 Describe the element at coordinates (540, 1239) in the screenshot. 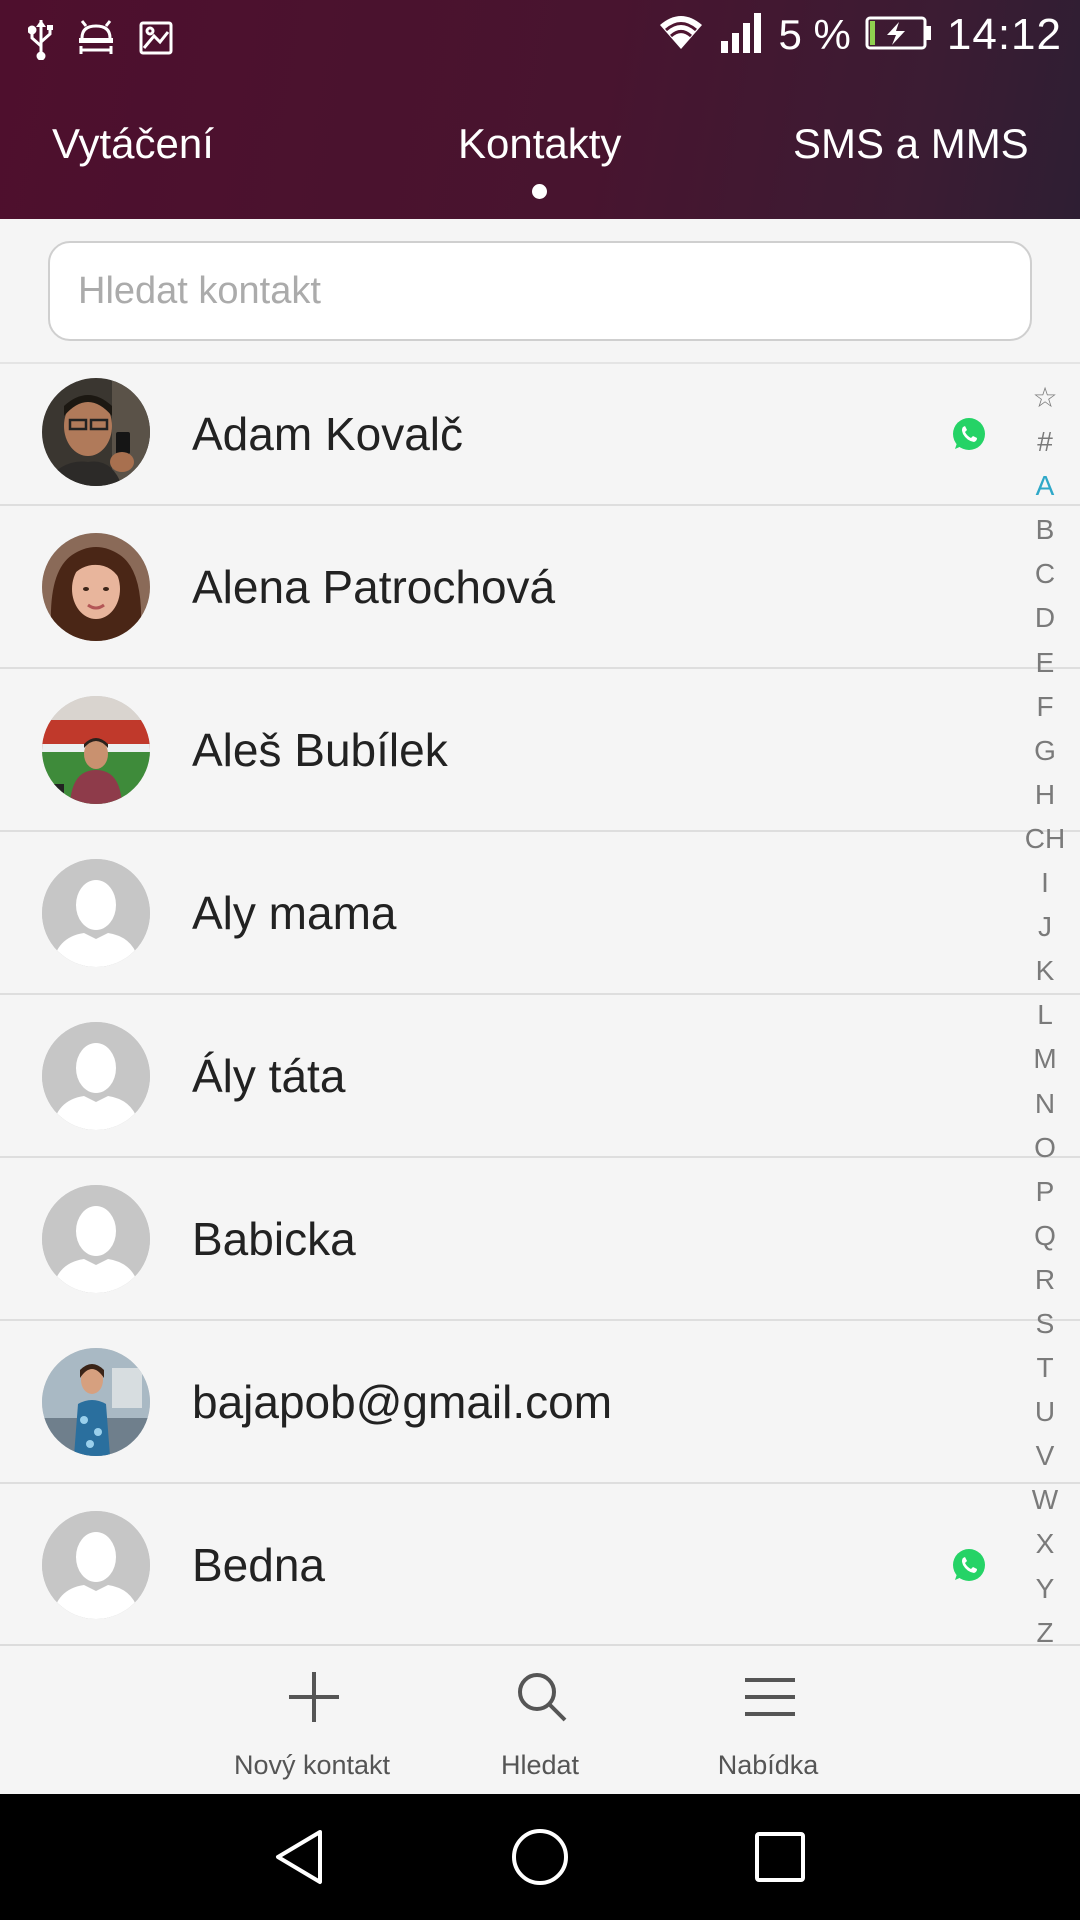

I see `contact-row: Babicka` at that location.